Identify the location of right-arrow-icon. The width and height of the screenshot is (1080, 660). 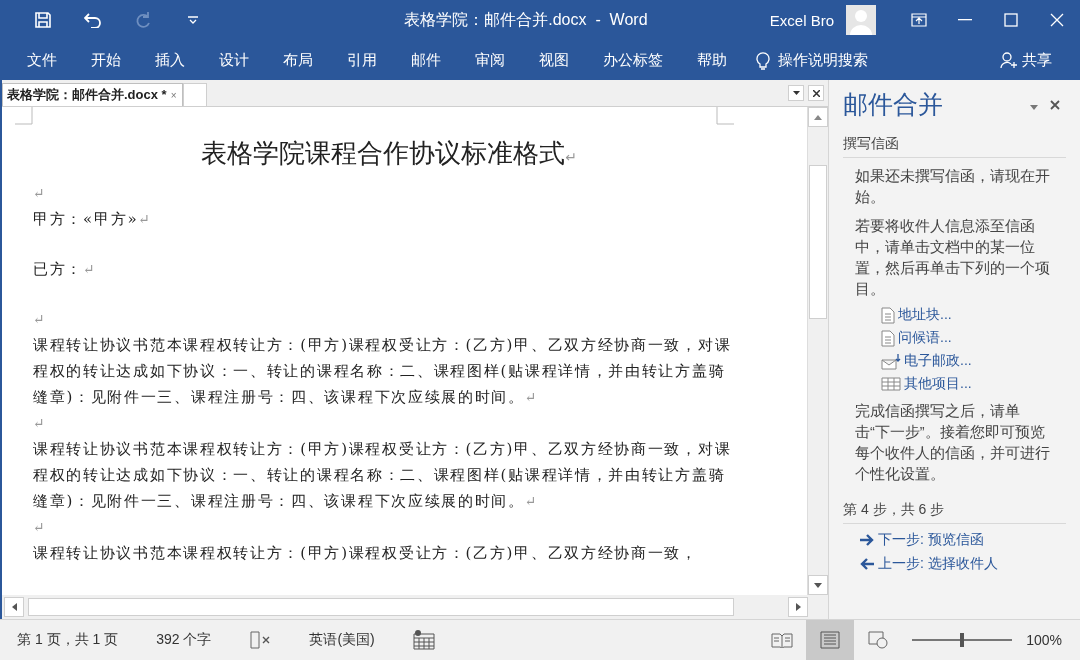
(798, 607).